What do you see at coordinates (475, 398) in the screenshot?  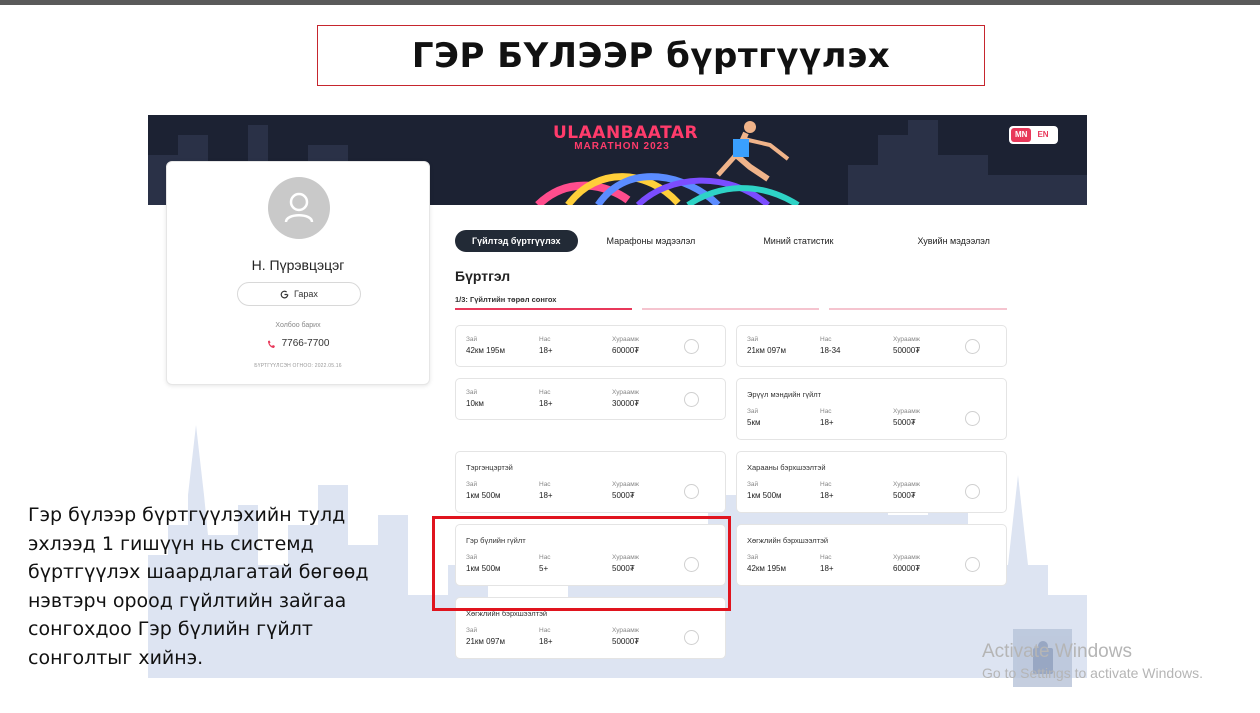 I see `race-distance: Зай 10км` at bounding box center [475, 398].